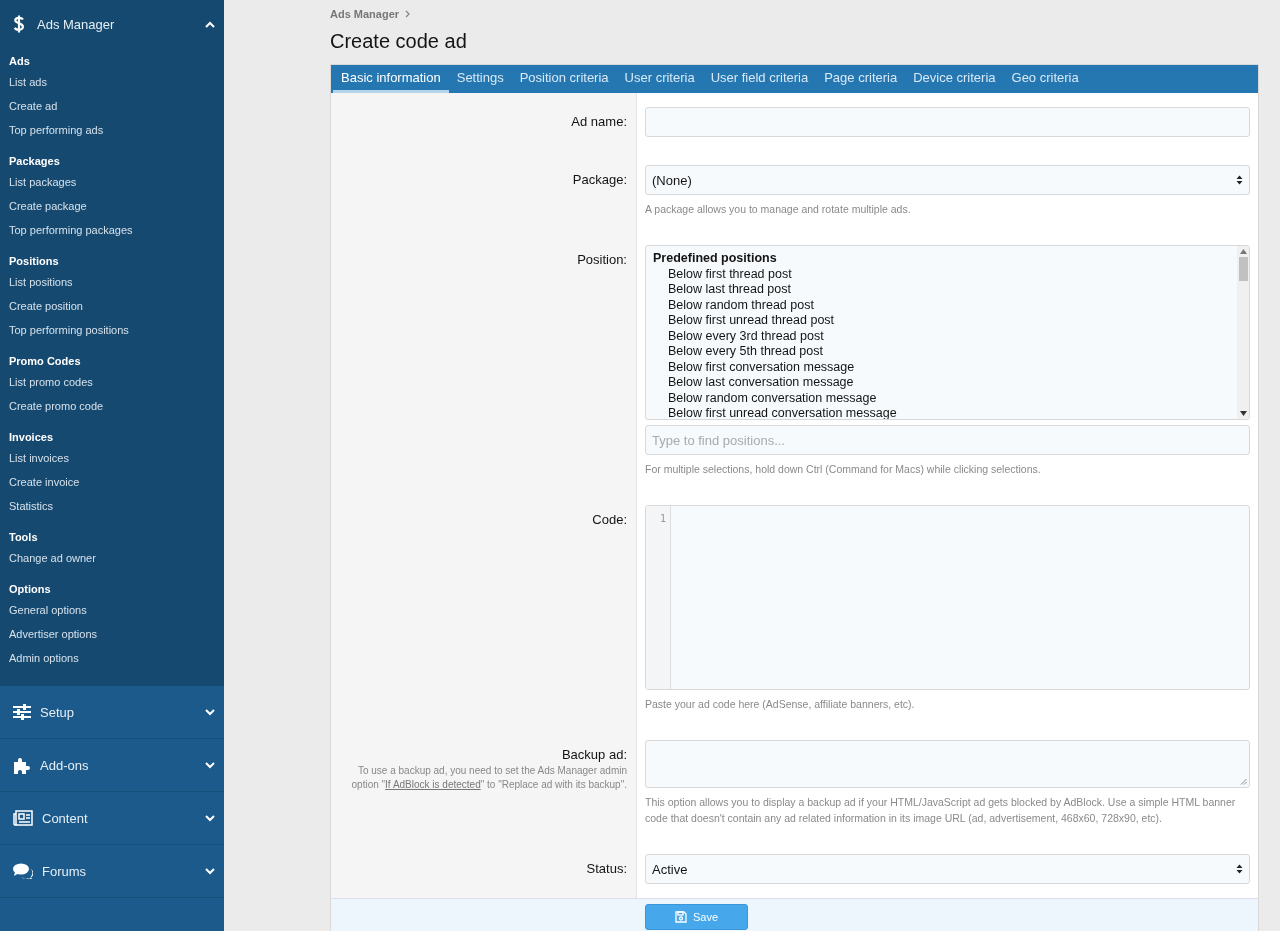 The image size is (1280, 931). I want to click on sidebar-link: Advertiser options, so click(112, 634).